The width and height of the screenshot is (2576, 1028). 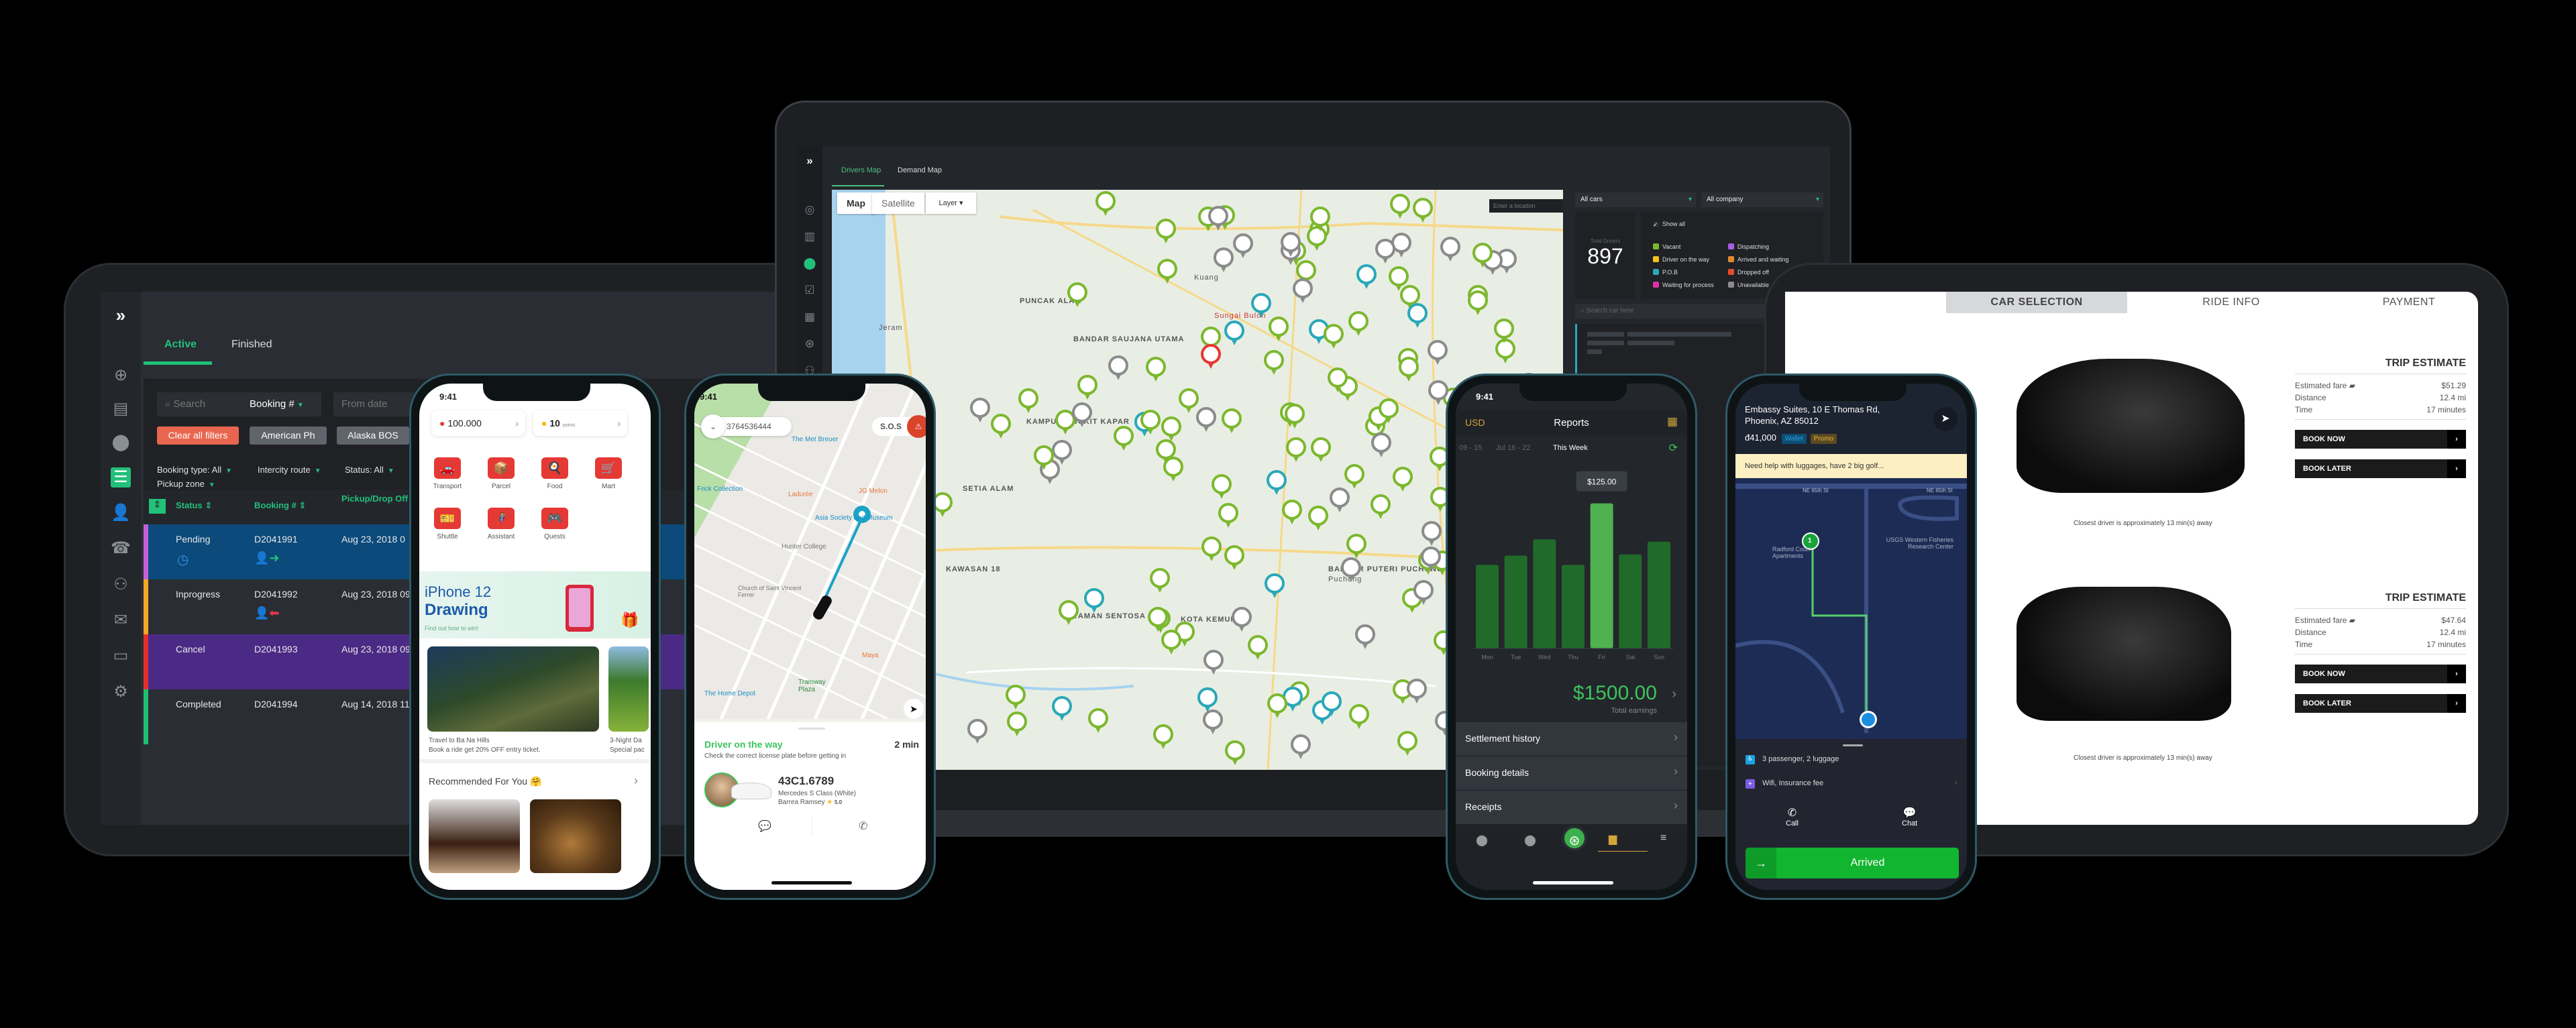 I want to click on intercity-route-filter: Intercity route ▼, so click(x=289, y=470).